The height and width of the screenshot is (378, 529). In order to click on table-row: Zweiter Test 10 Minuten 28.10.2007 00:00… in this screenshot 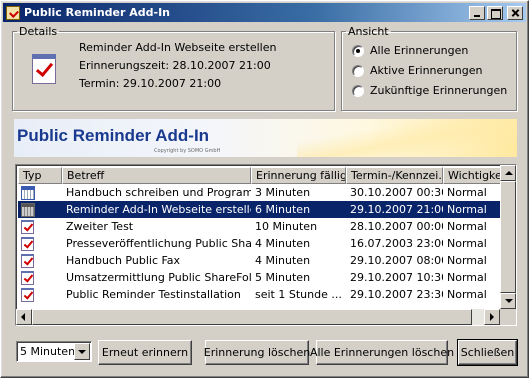, I will do `click(259, 226)`.